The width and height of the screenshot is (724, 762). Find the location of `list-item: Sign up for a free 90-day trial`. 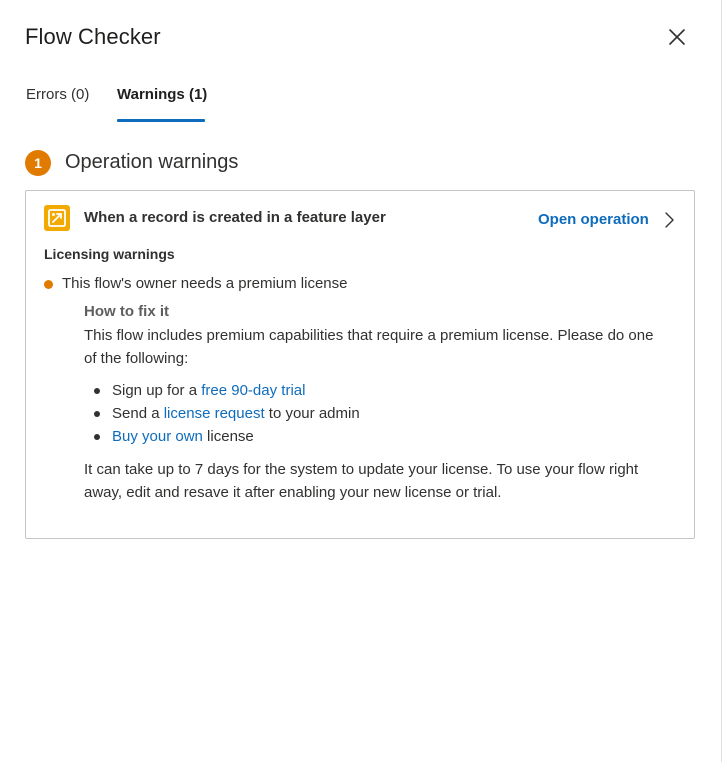

list-item: Sign up for a free 90-day trial is located at coordinates (222, 390).